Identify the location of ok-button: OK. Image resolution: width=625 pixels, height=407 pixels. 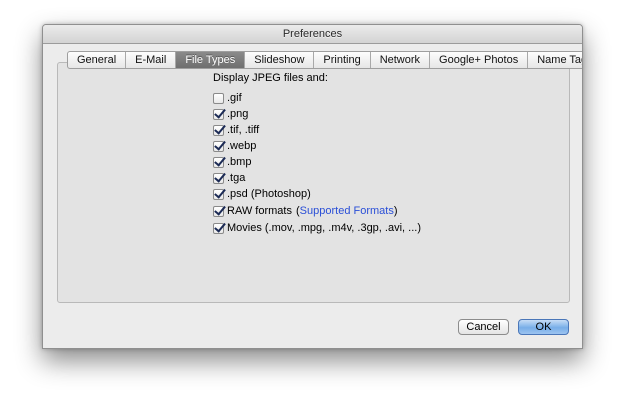
(543, 327).